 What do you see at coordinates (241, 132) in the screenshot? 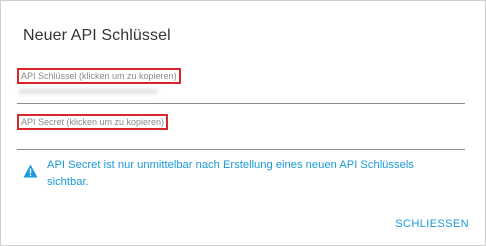
I see `api-secret-field: API Secret (klicken um zu kopieren)` at bounding box center [241, 132].